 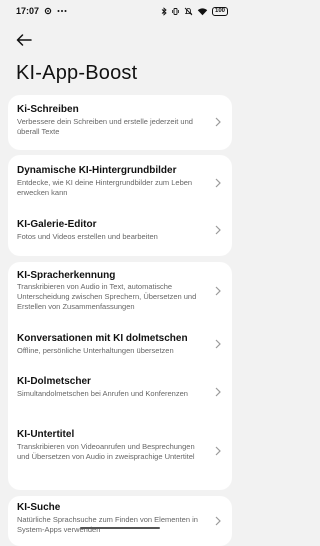 I want to click on back-button, so click(x=24, y=40).